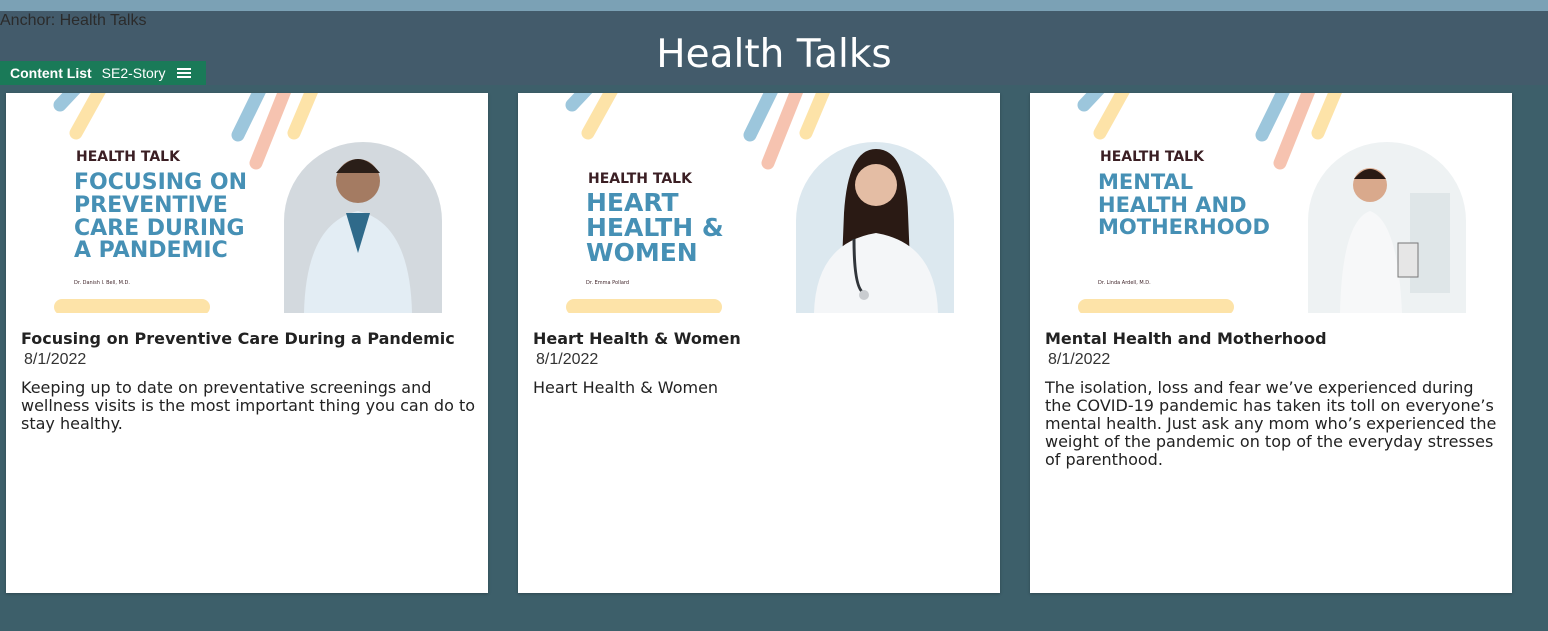 The width and height of the screenshot is (1548, 631). Describe the element at coordinates (1172, 205) in the screenshot. I see `image-headline-line: HEALTH AND` at that location.